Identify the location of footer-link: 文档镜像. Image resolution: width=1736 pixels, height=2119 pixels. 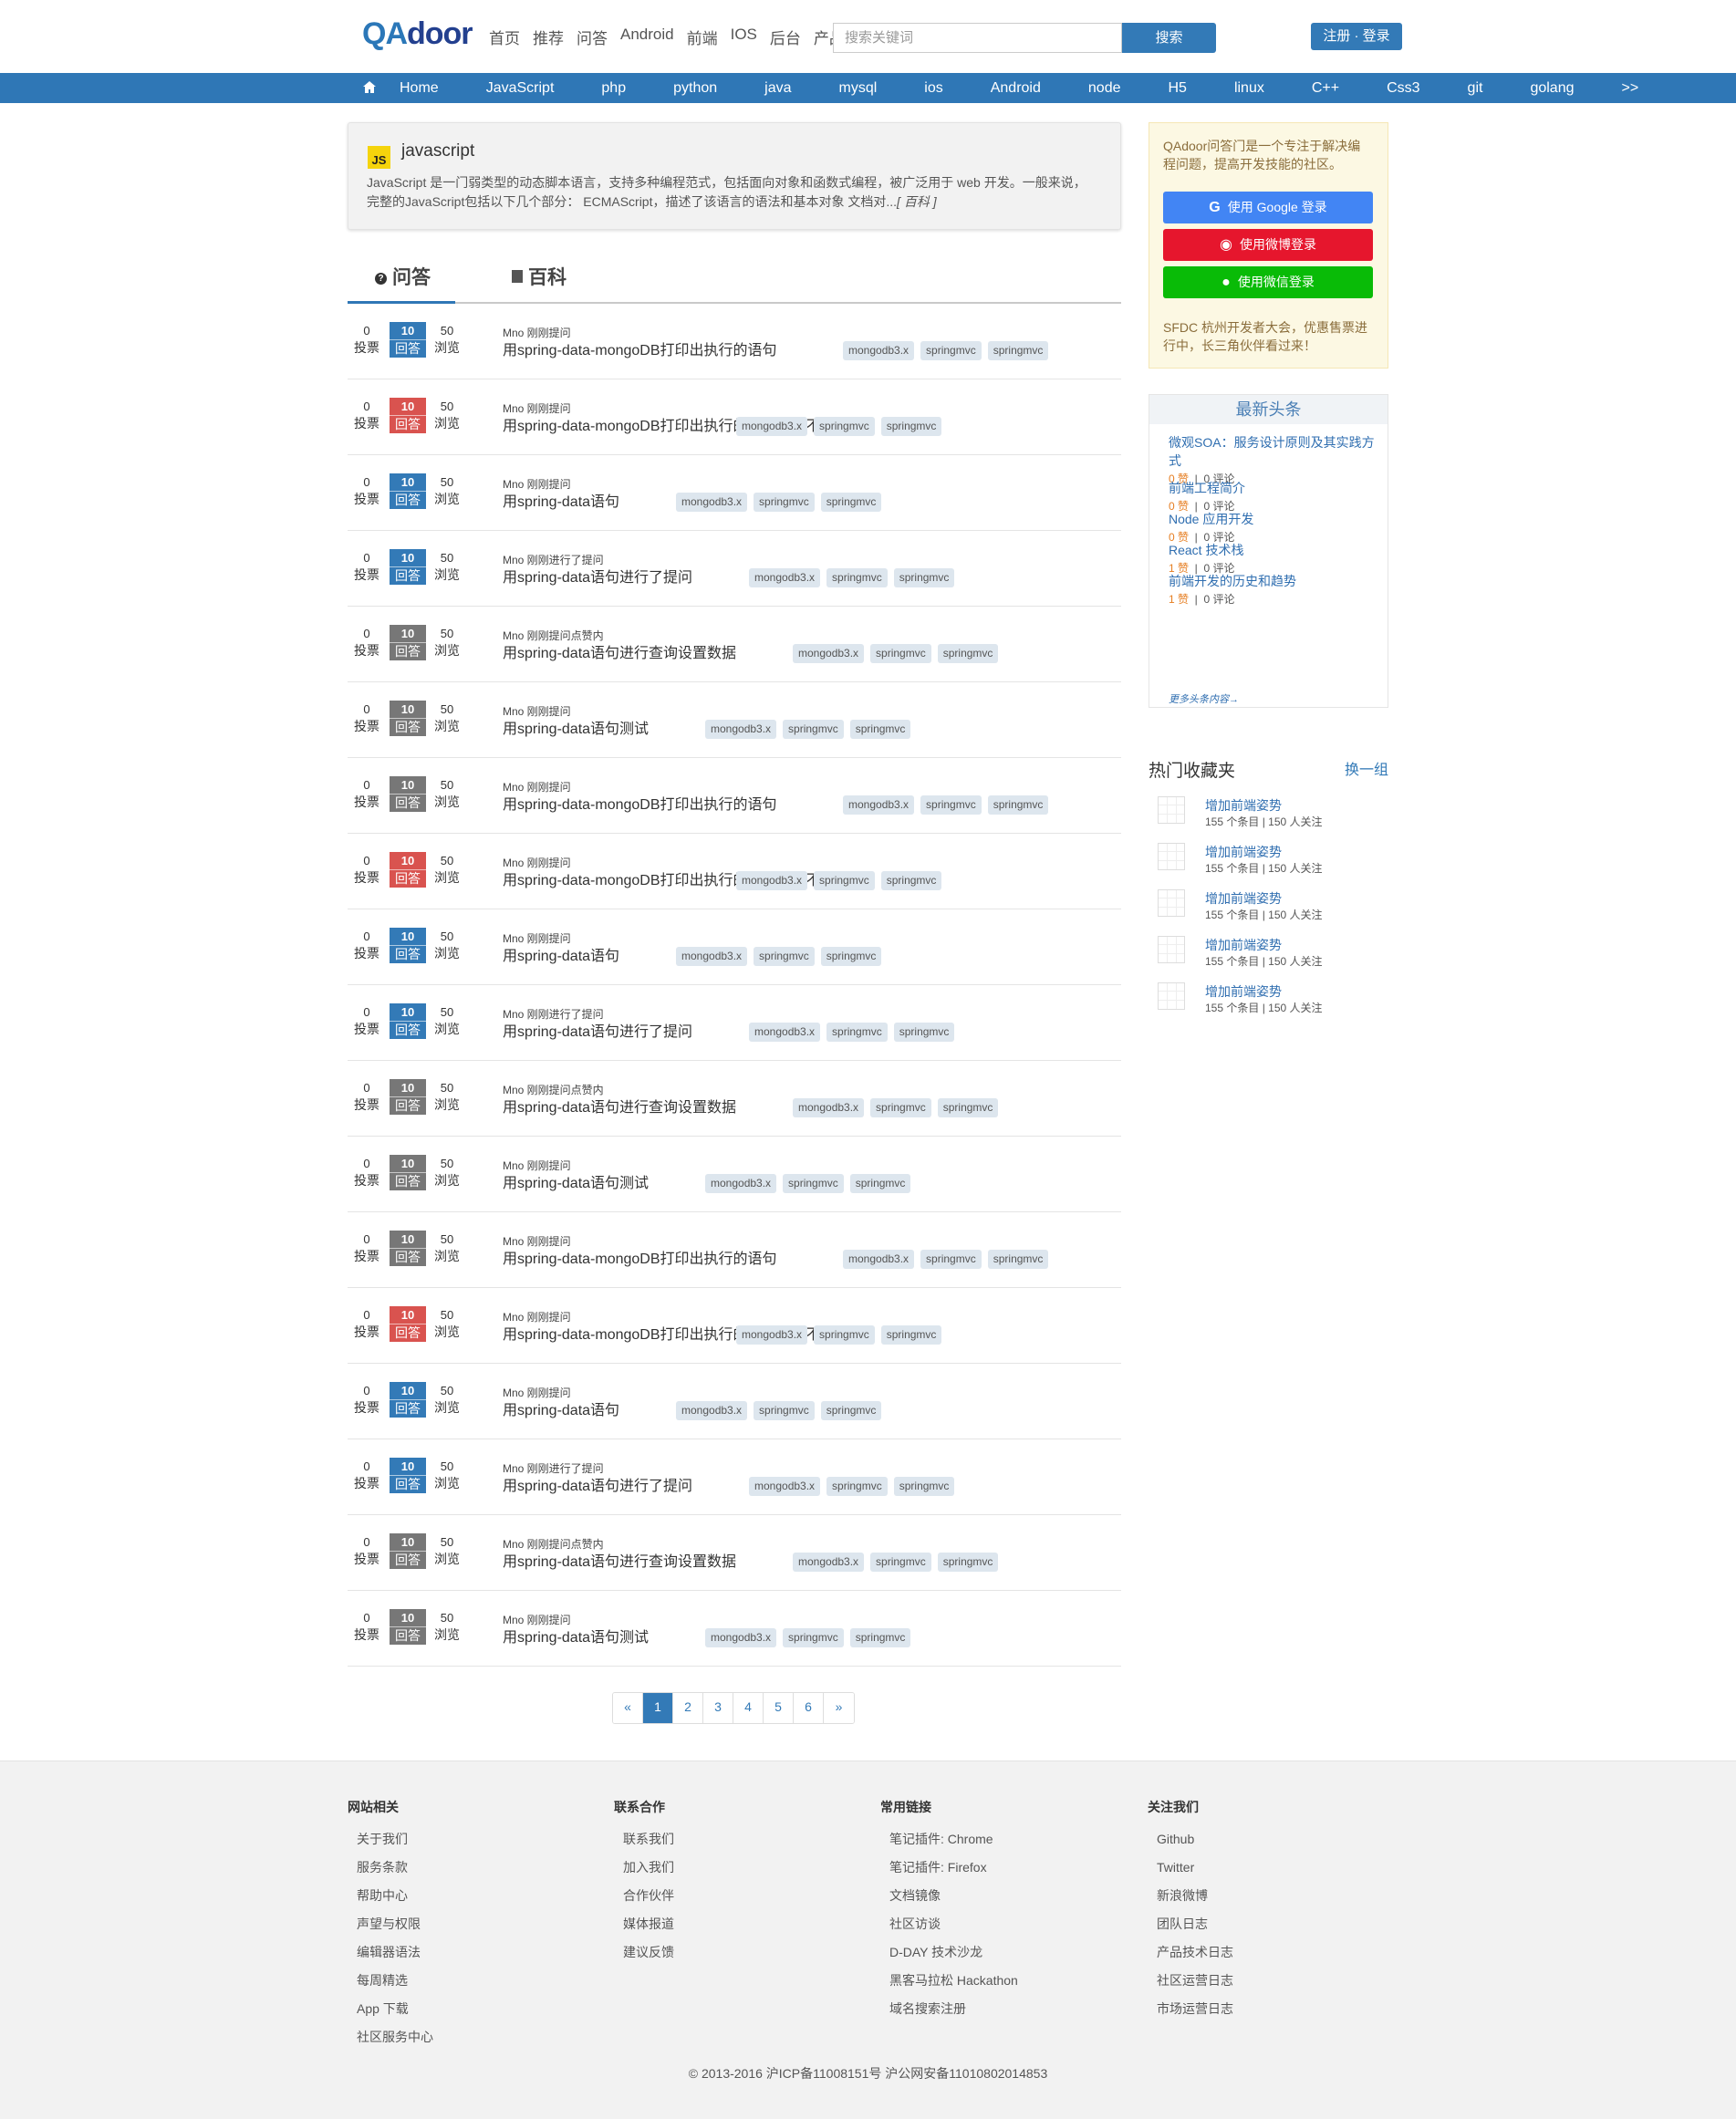
(949, 1896).